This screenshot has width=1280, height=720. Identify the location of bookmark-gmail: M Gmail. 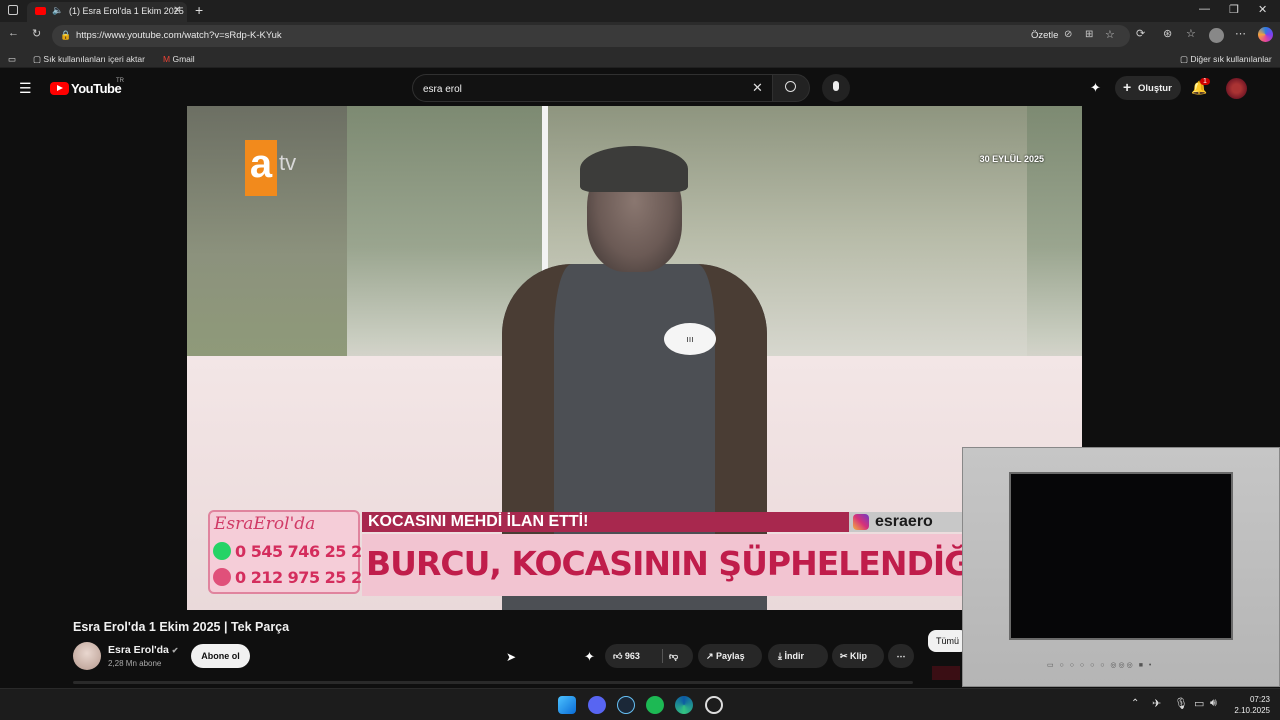
(179, 59).